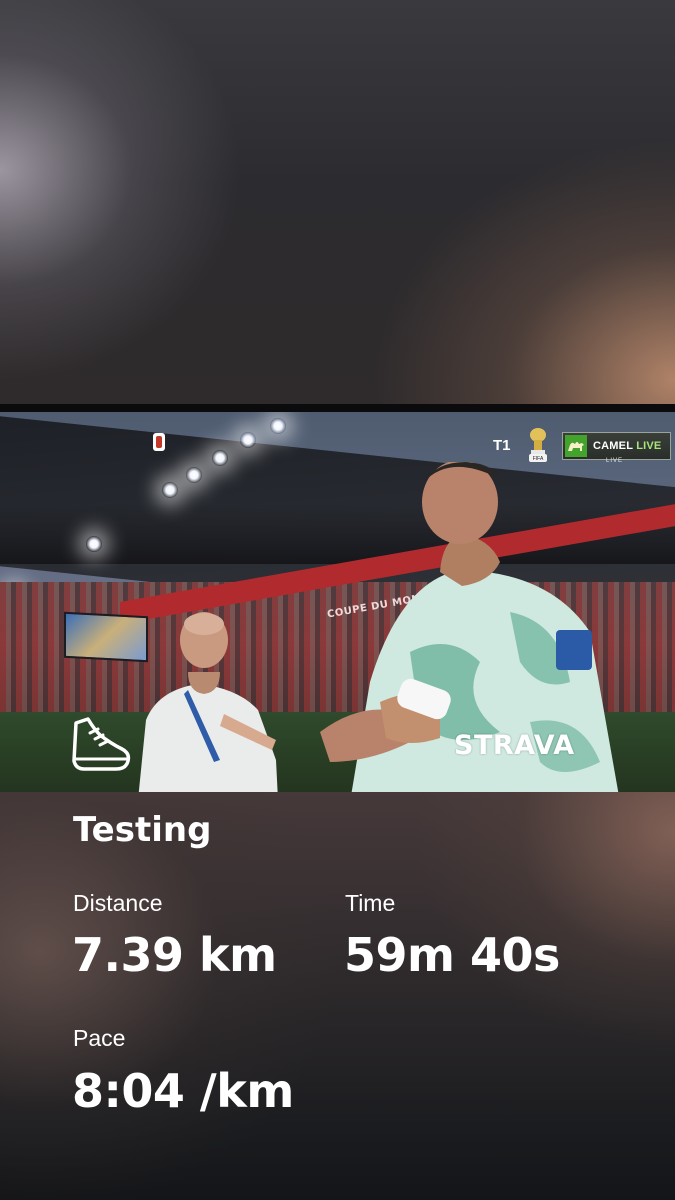 The width and height of the screenshot is (675, 1200). What do you see at coordinates (649, 446) in the screenshot?
I see `broadcaster-live-text: LIVE` at bounding box center [649, 446].